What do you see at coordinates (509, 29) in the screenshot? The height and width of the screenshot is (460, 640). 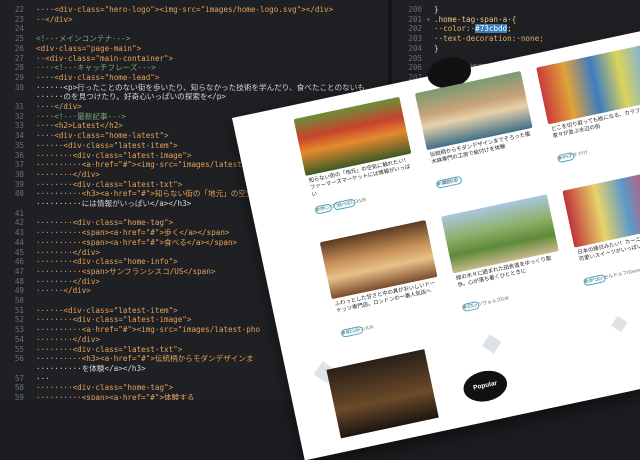 I see `code-text: ;` at bounding box center [509, 29].